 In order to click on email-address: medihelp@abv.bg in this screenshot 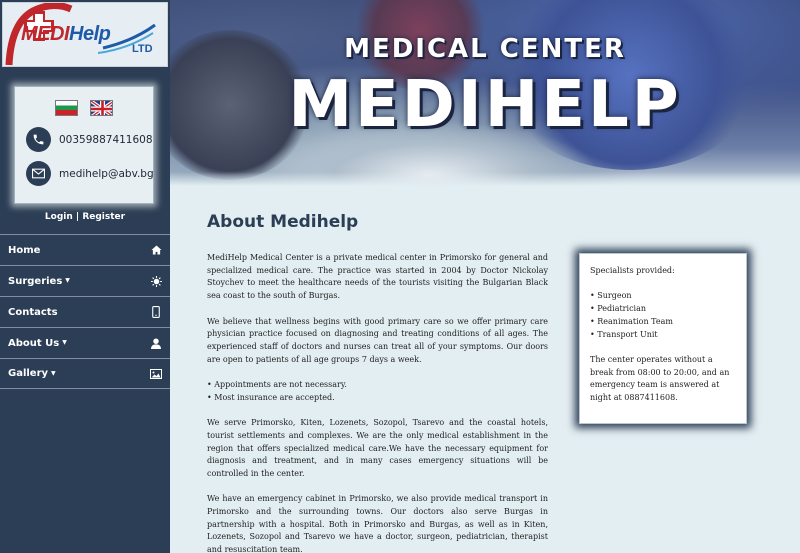, I will do `click(106, 174)`.